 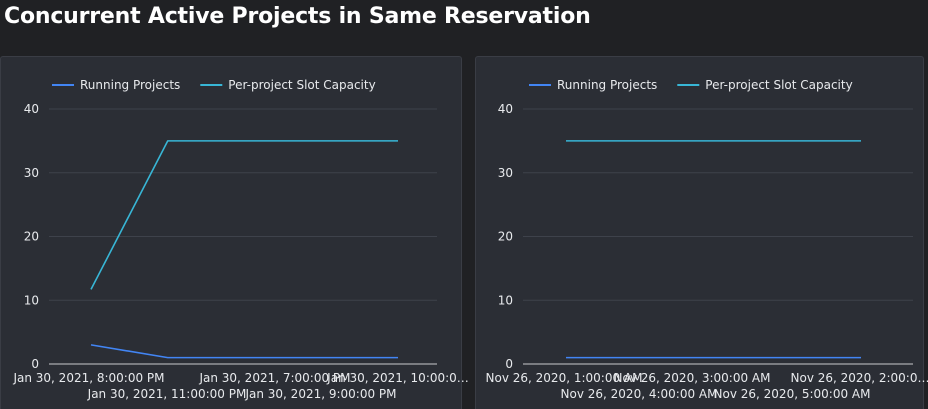 I want to click on x-tick-label: Nov 26, 2020, 4:00:00 AM, so click(x=639, y=394).